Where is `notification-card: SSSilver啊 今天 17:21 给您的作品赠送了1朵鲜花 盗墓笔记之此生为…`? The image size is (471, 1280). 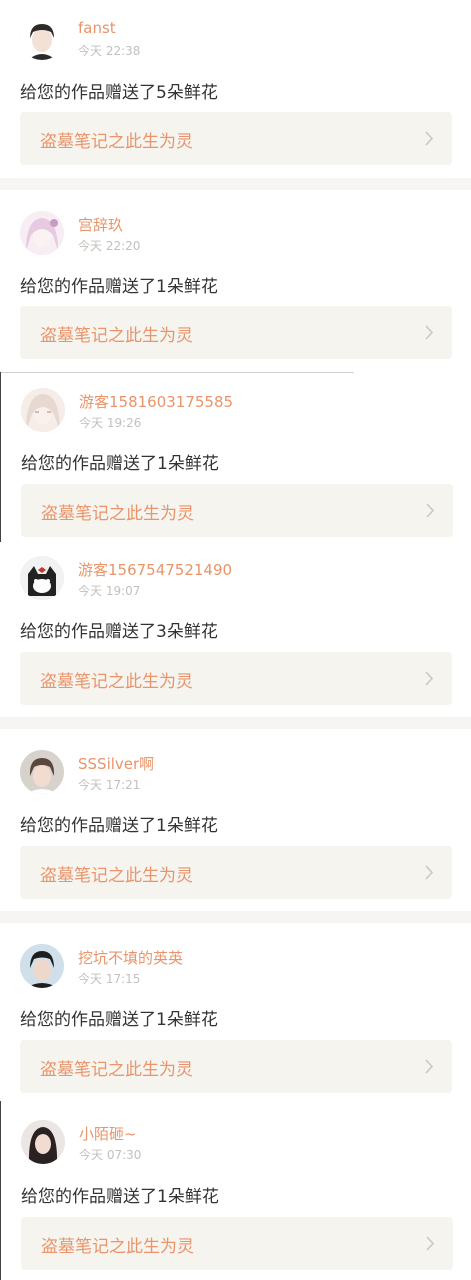 notification-card: SSSilver啊 今天 17:21 给您的作品赠送了1朵鲜花 盗墓笔记之此生为… is located at coordinates (235, 820).